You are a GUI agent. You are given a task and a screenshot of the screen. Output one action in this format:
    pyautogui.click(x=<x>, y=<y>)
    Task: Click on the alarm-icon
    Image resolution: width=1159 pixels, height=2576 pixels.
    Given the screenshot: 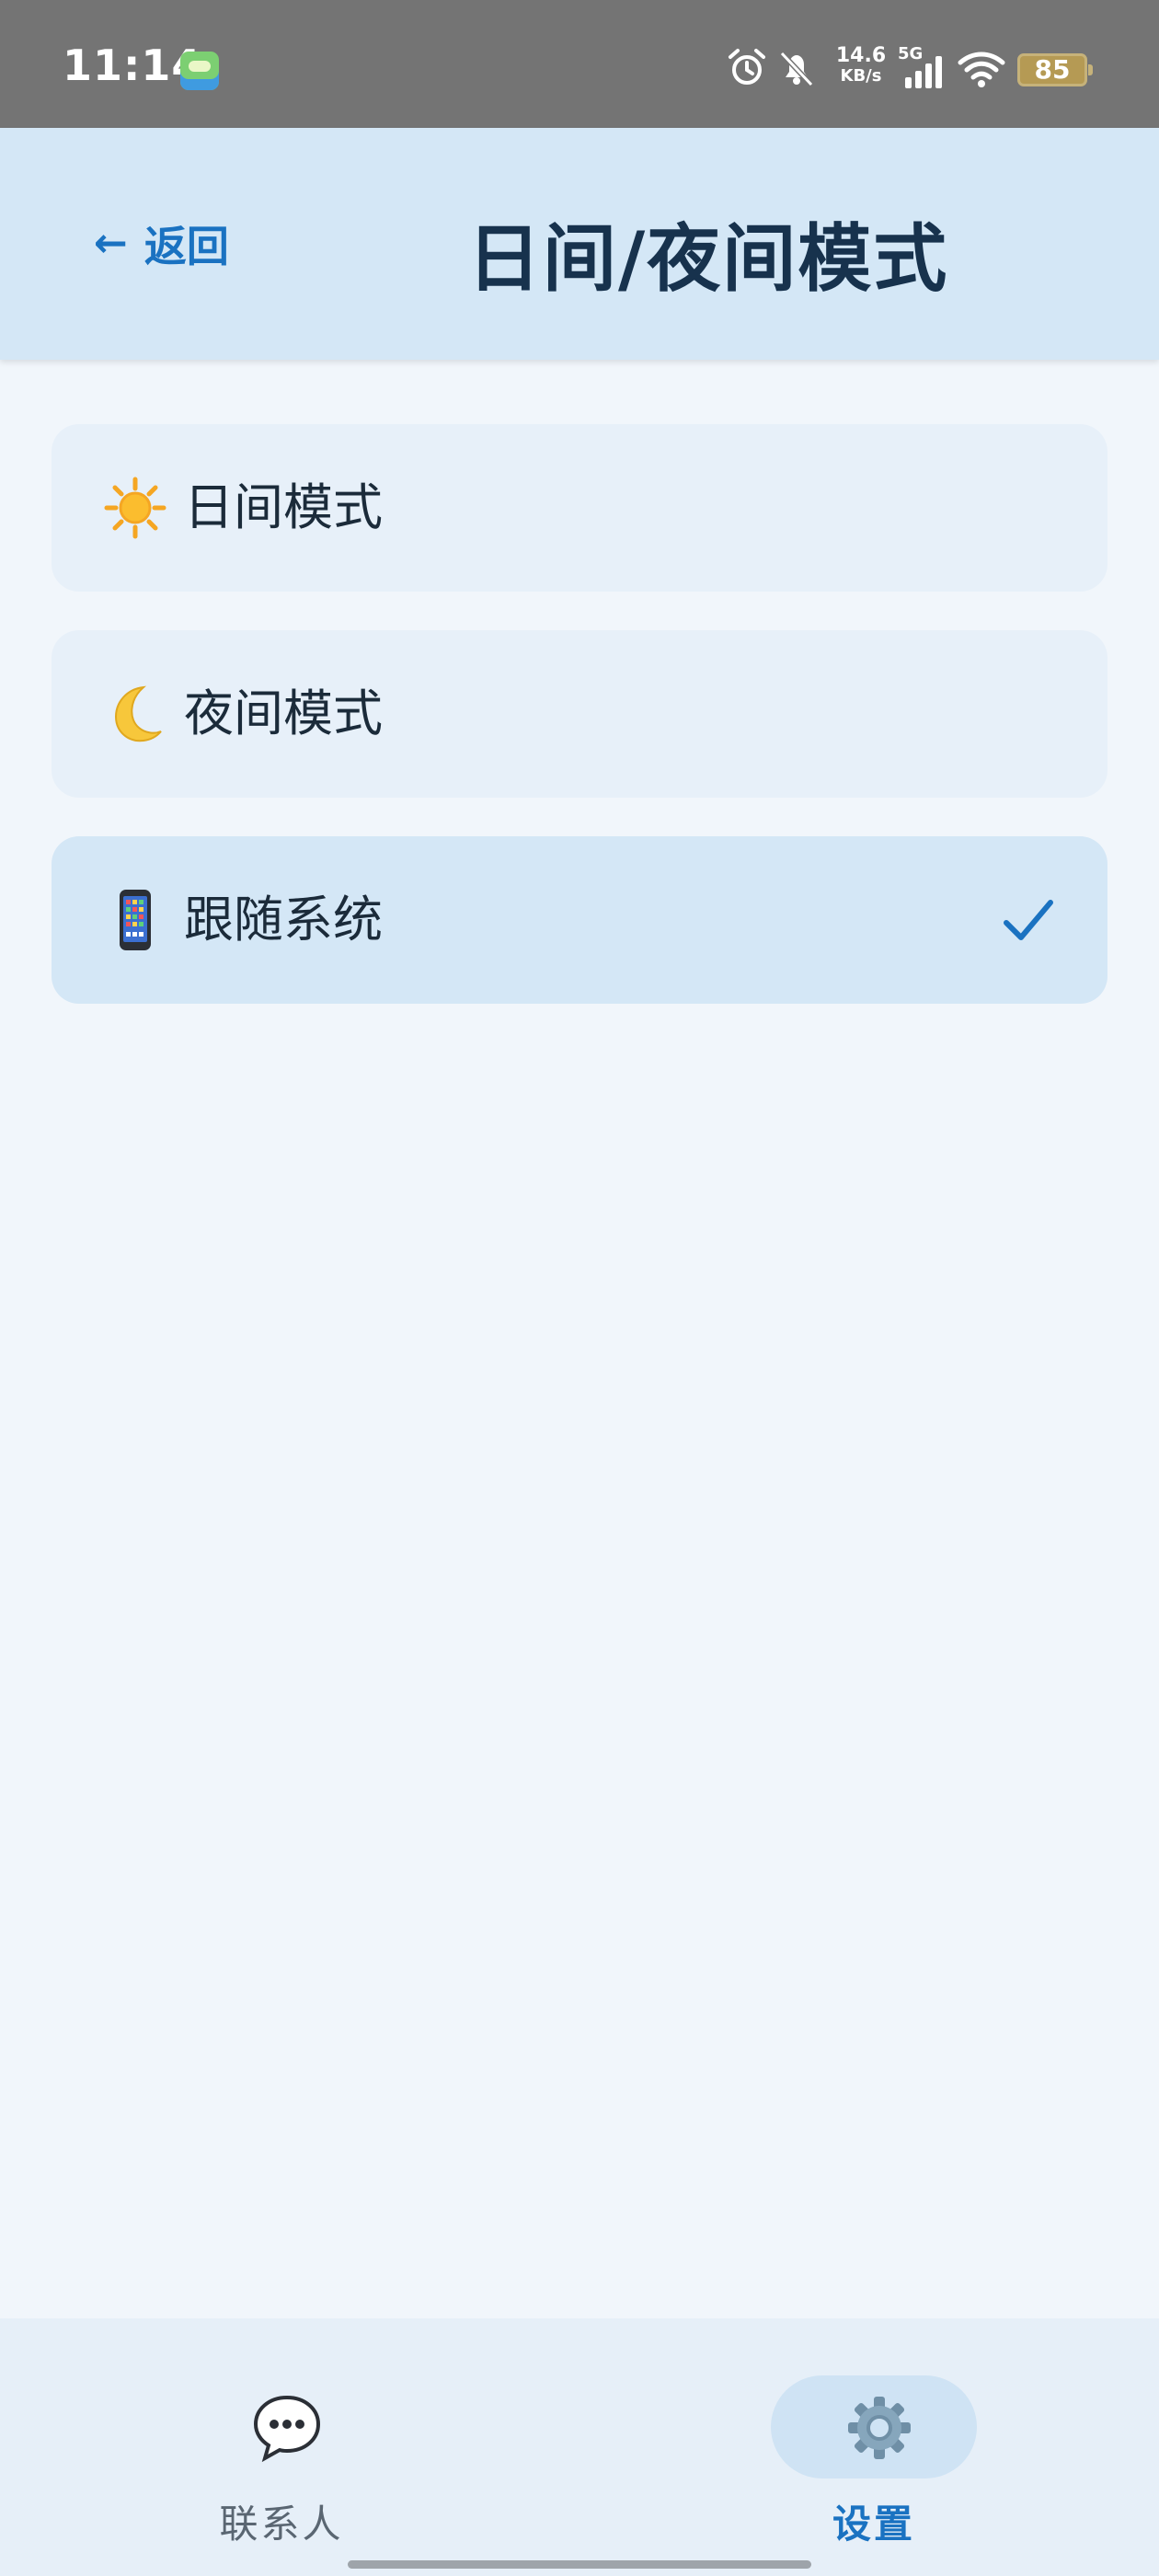 What is the action you would take?
    pyautogui.click(x=747, y=67)
    